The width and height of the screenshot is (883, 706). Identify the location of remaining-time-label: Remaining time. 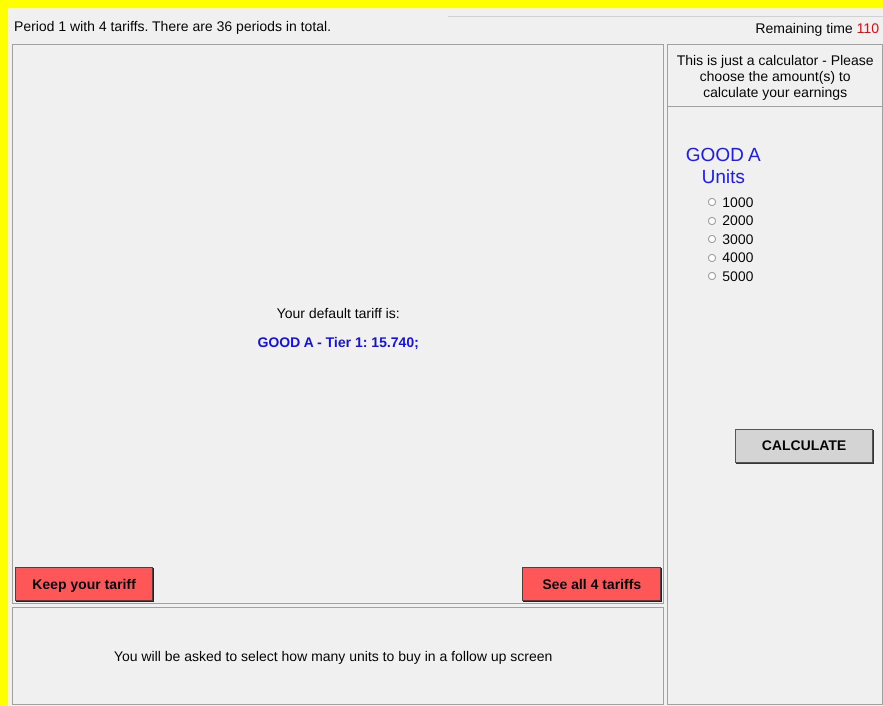
(804, 28).